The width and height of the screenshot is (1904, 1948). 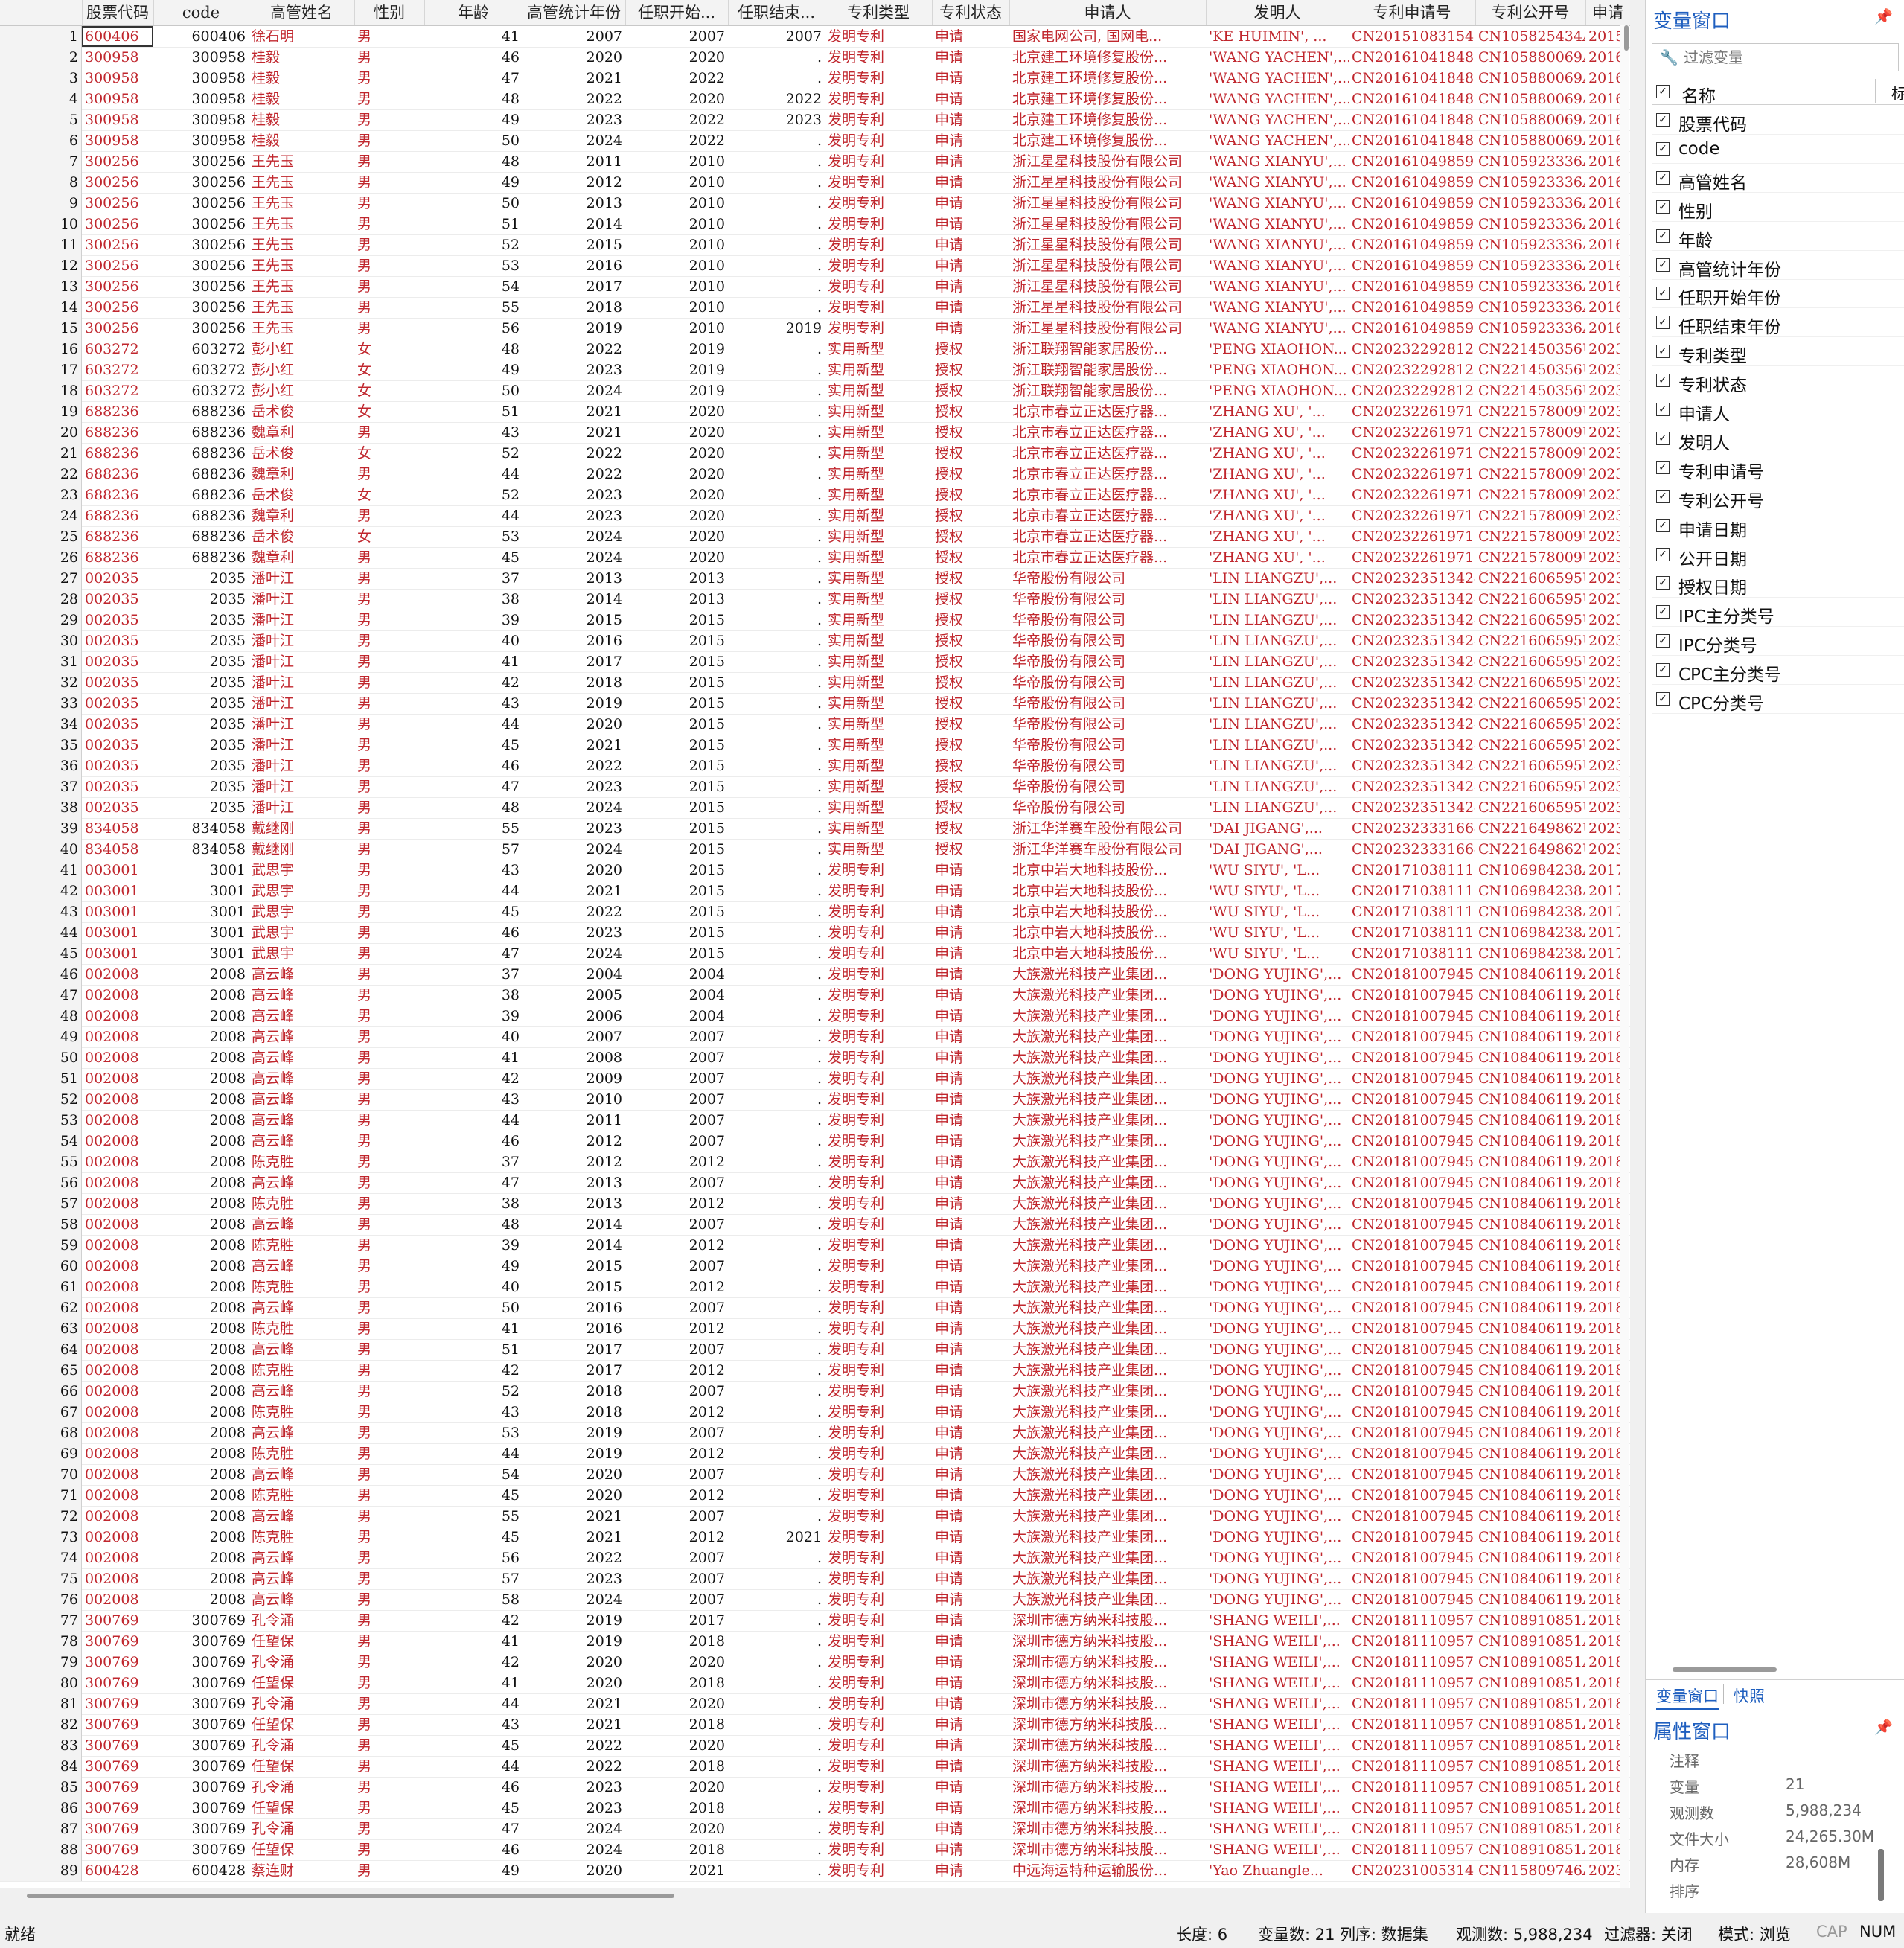 I want to click on cell-age: 55, so click(x=473, y=829).